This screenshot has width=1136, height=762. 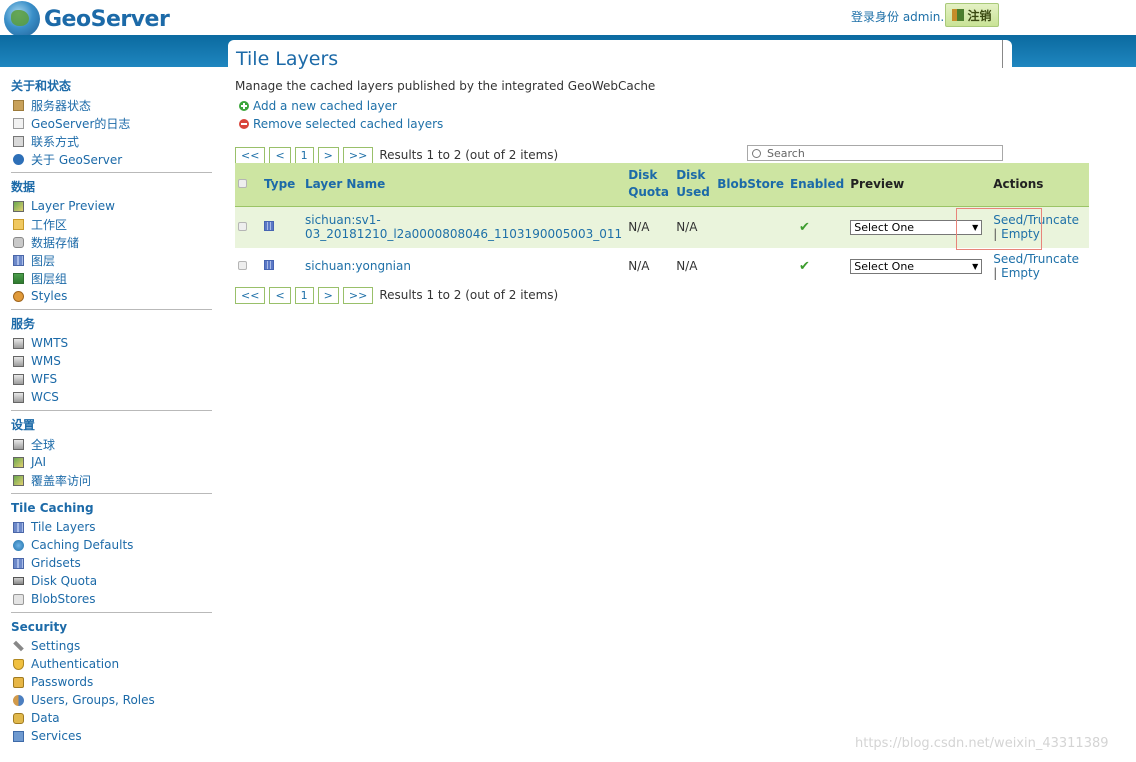 I want to click on sidebar-item: 关于 GeoServer, so click(x=111, y=159).